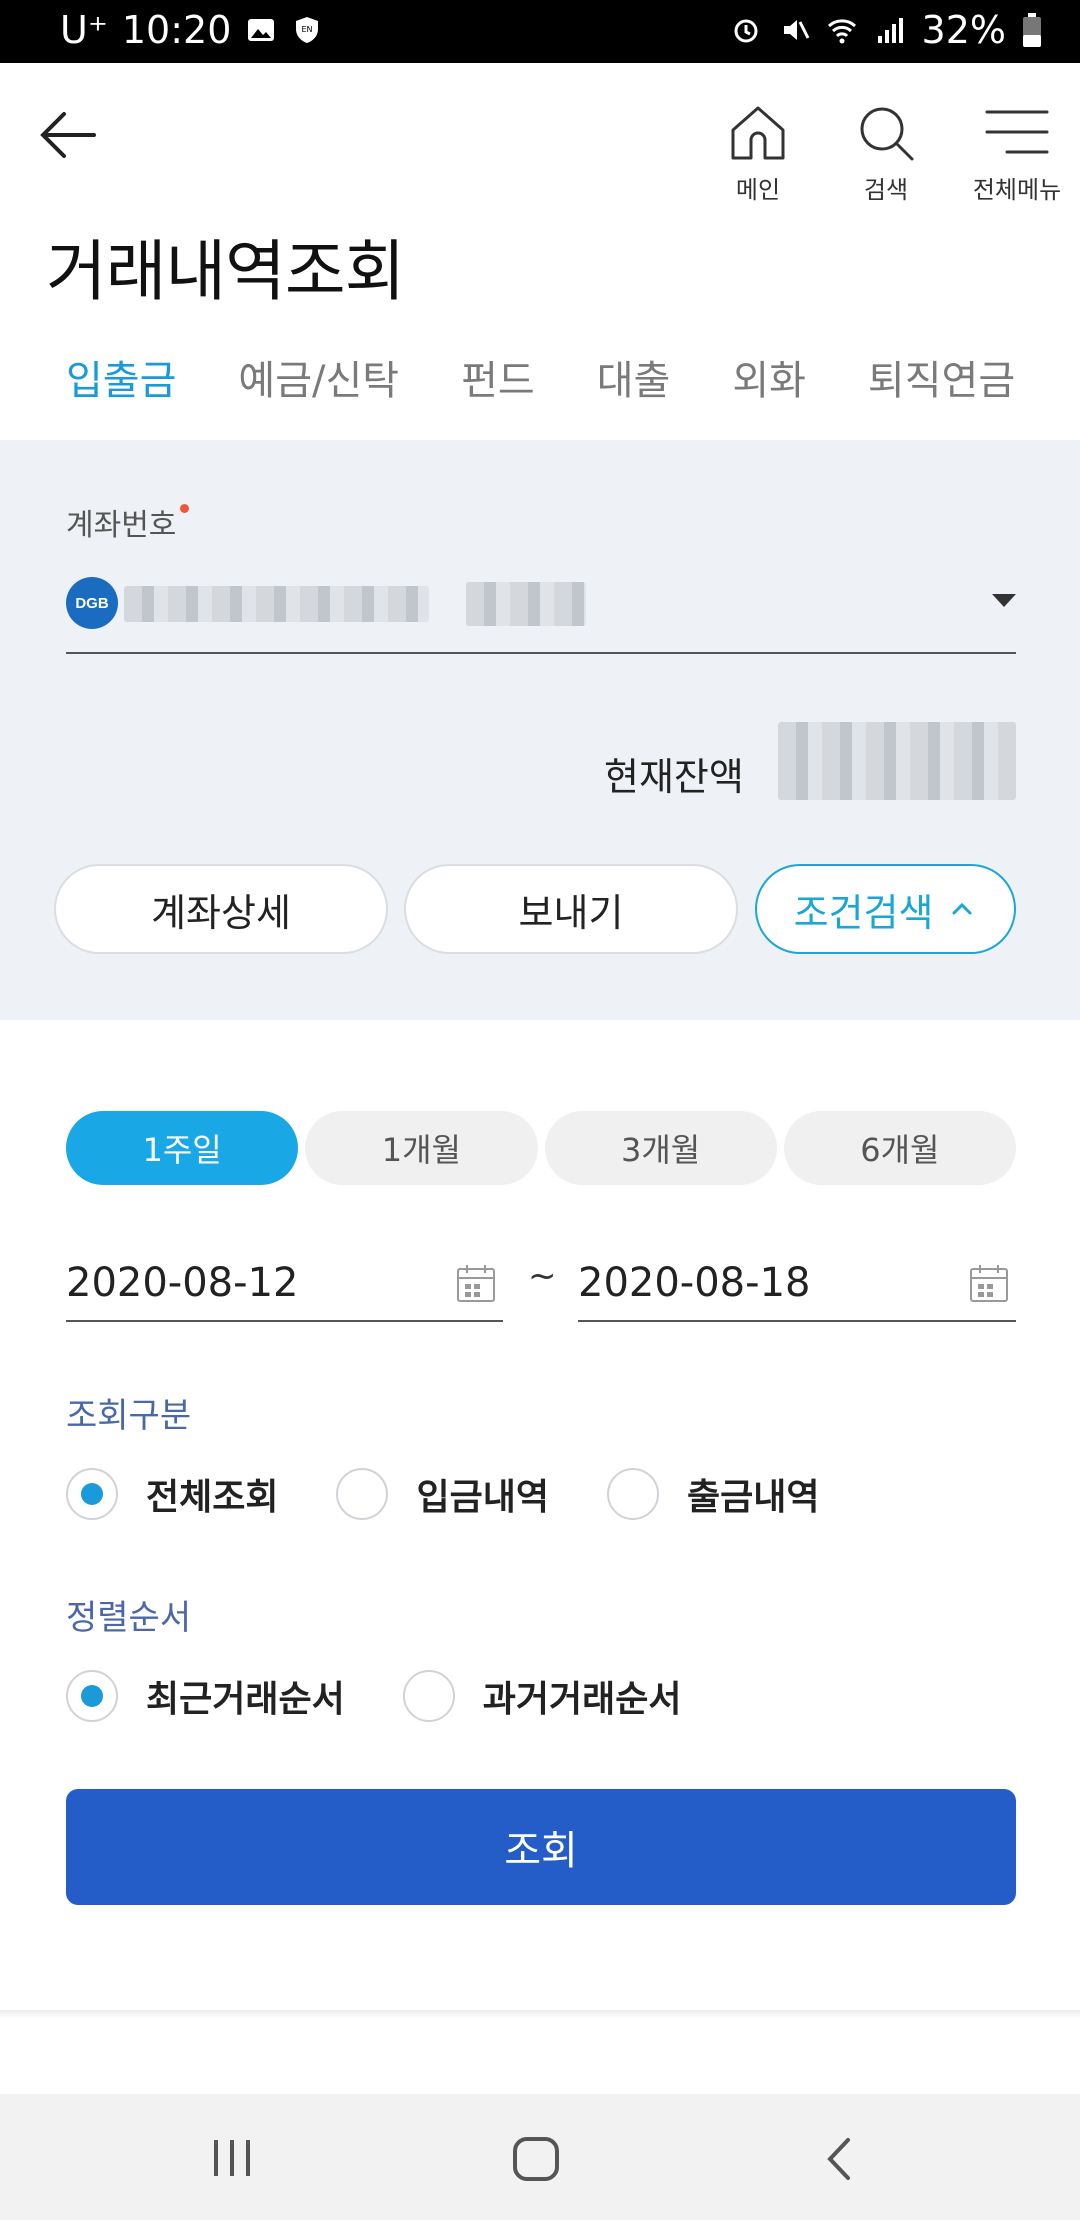 The width and height of the screenshot is (1080, 2220). Describe the element at coordinates (540, 2014) in the screenshot. I see `section-divider` at that location.